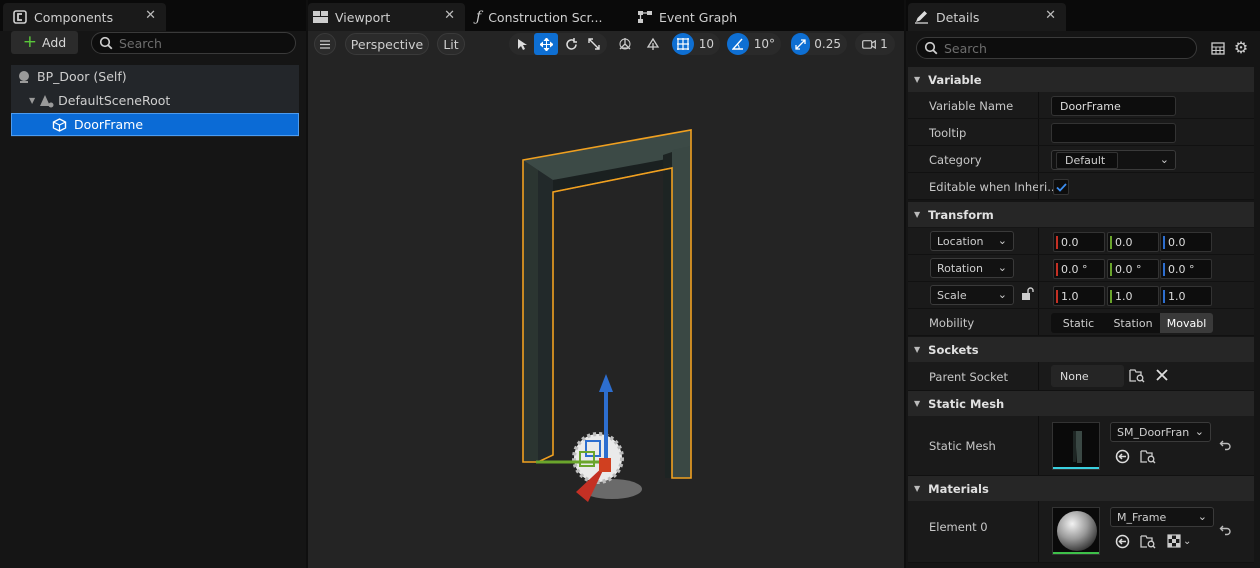  What do you see at coordinates (1078, 323) in the screenshot?
I see `mobility-static: Static` at bounding box center [1078, 323].